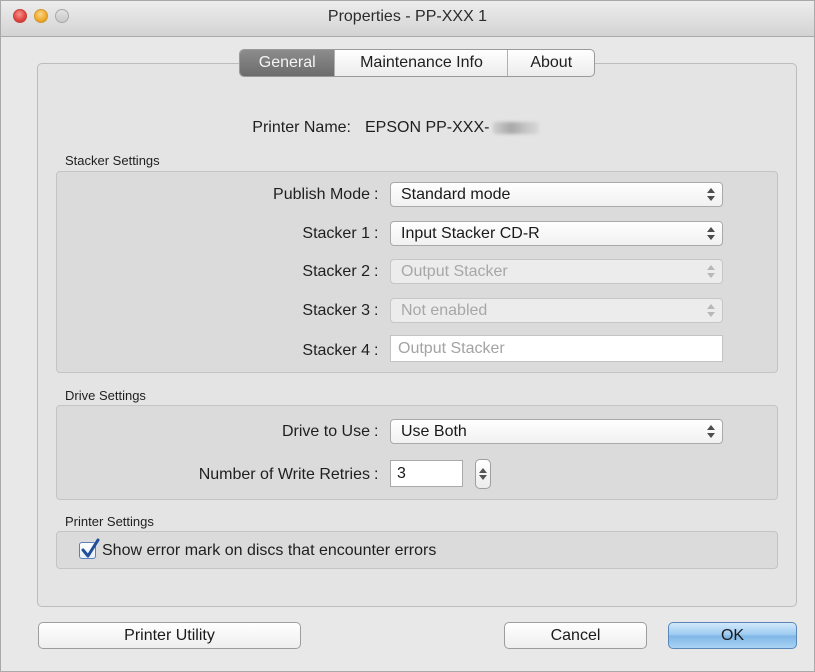 The width and height of the screenshot is (815, 672). I want to click on stacker3-select: Not enabled, so click(556, 310).